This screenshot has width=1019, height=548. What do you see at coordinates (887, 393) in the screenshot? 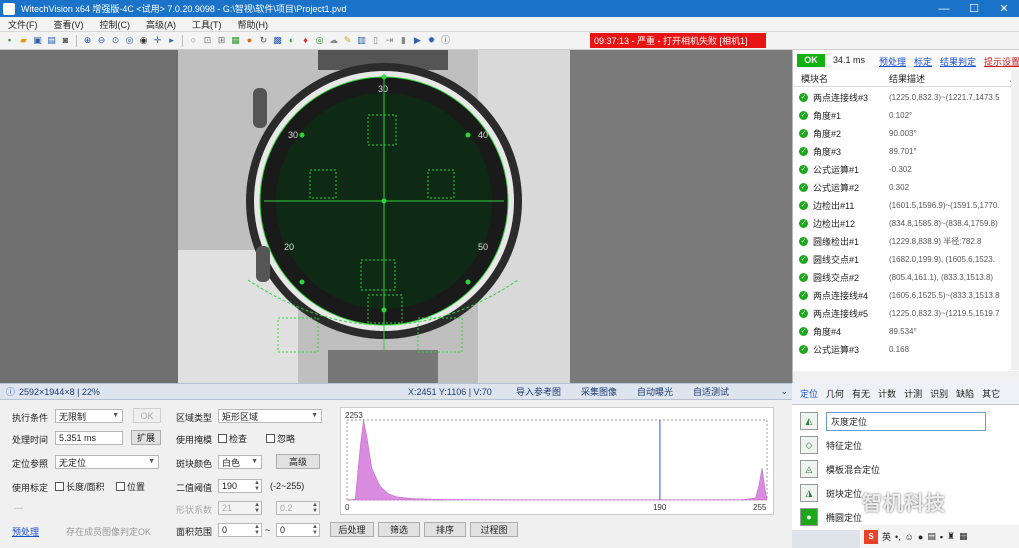
I see `tab-count: 计数` at bounding box center [887, 393].